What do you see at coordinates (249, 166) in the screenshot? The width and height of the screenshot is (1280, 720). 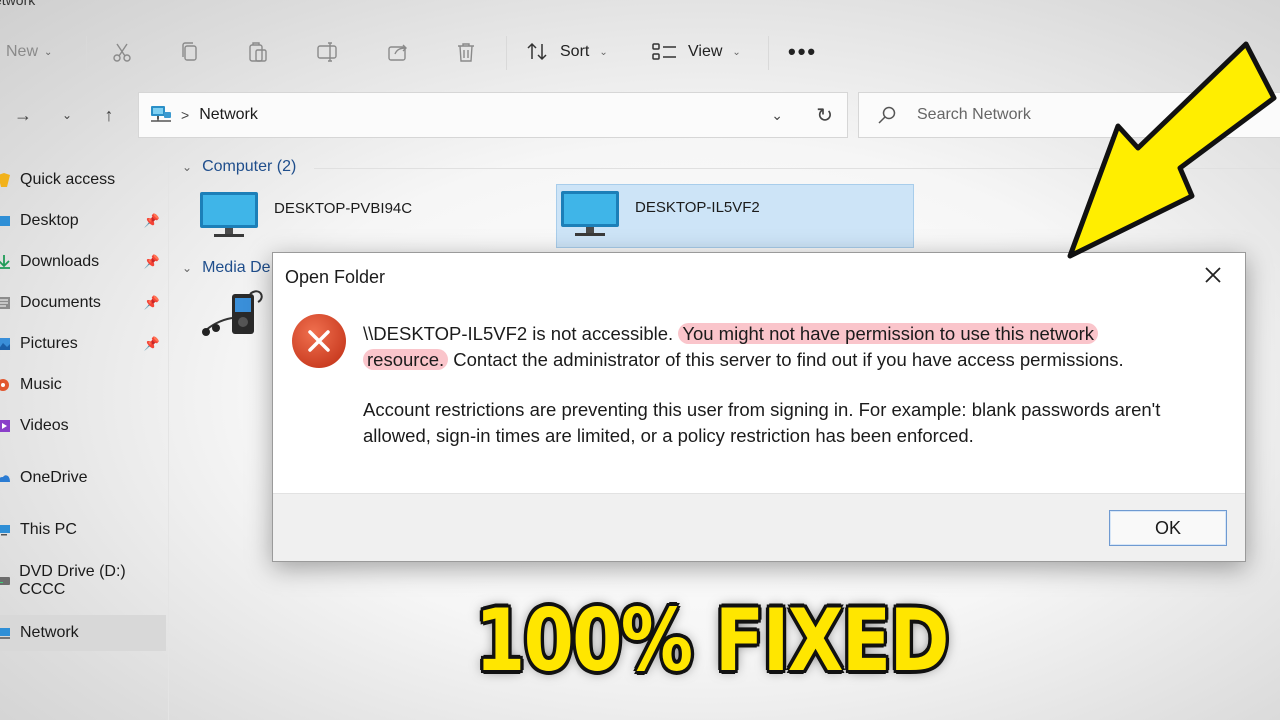 I see `group-label: Computer (2)` at bounding box center [249, 166].